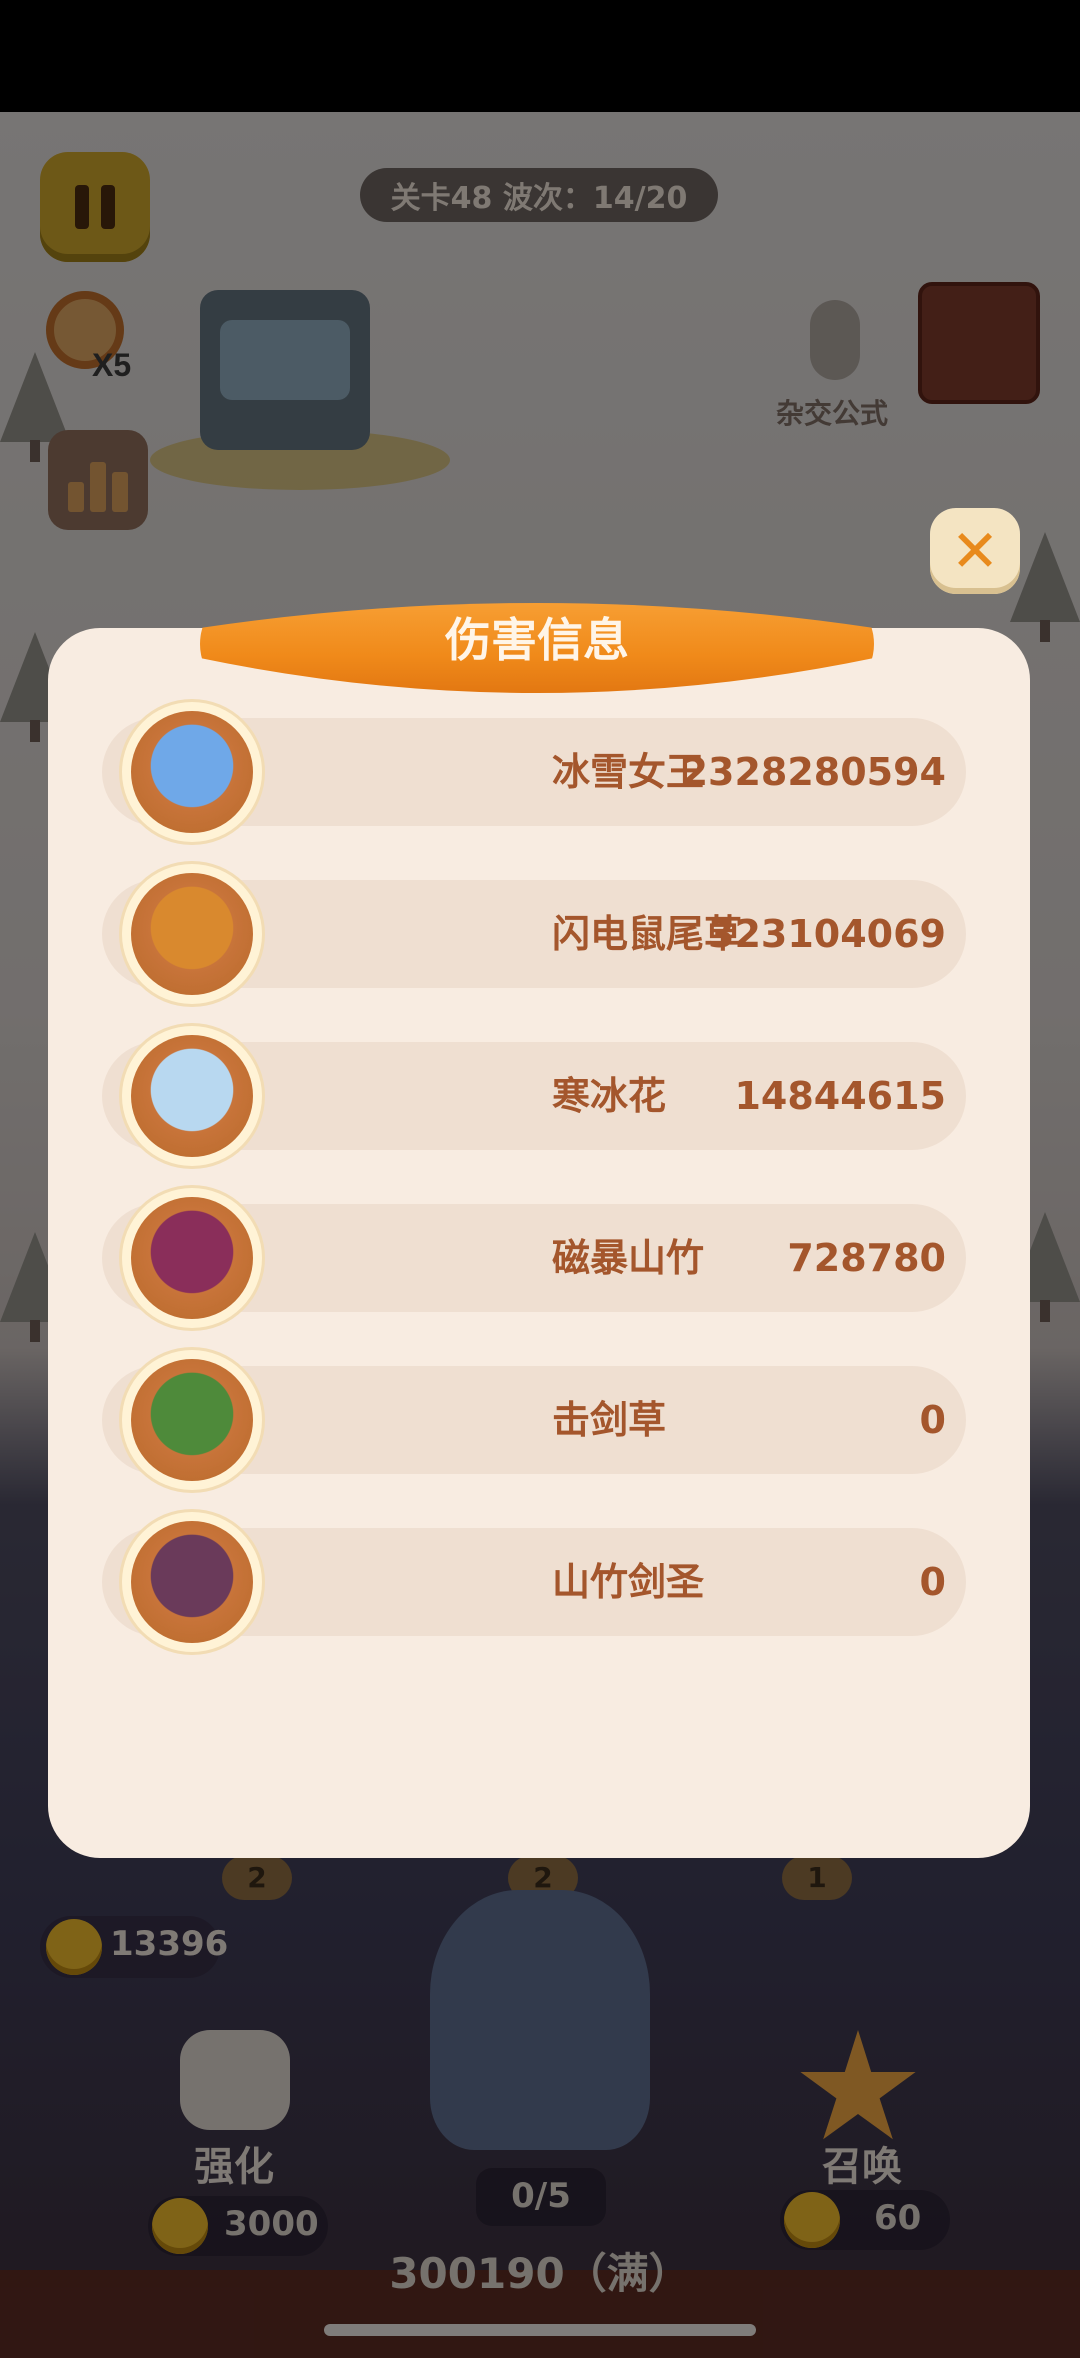 Image resolution: width=1080 pixels, height=2358 pixels. I want to click on damage-value: 323104069, so click(827, 934).